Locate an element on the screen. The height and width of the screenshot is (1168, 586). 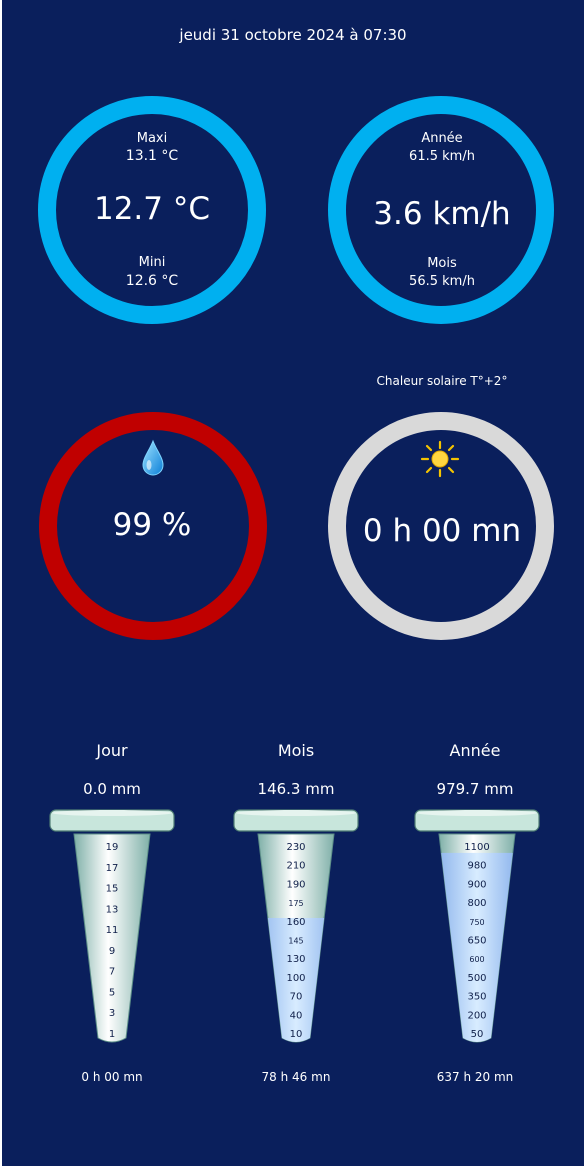
sunshine-title: Chaleur solaire T°+2° is located at coordinates (442, 381).